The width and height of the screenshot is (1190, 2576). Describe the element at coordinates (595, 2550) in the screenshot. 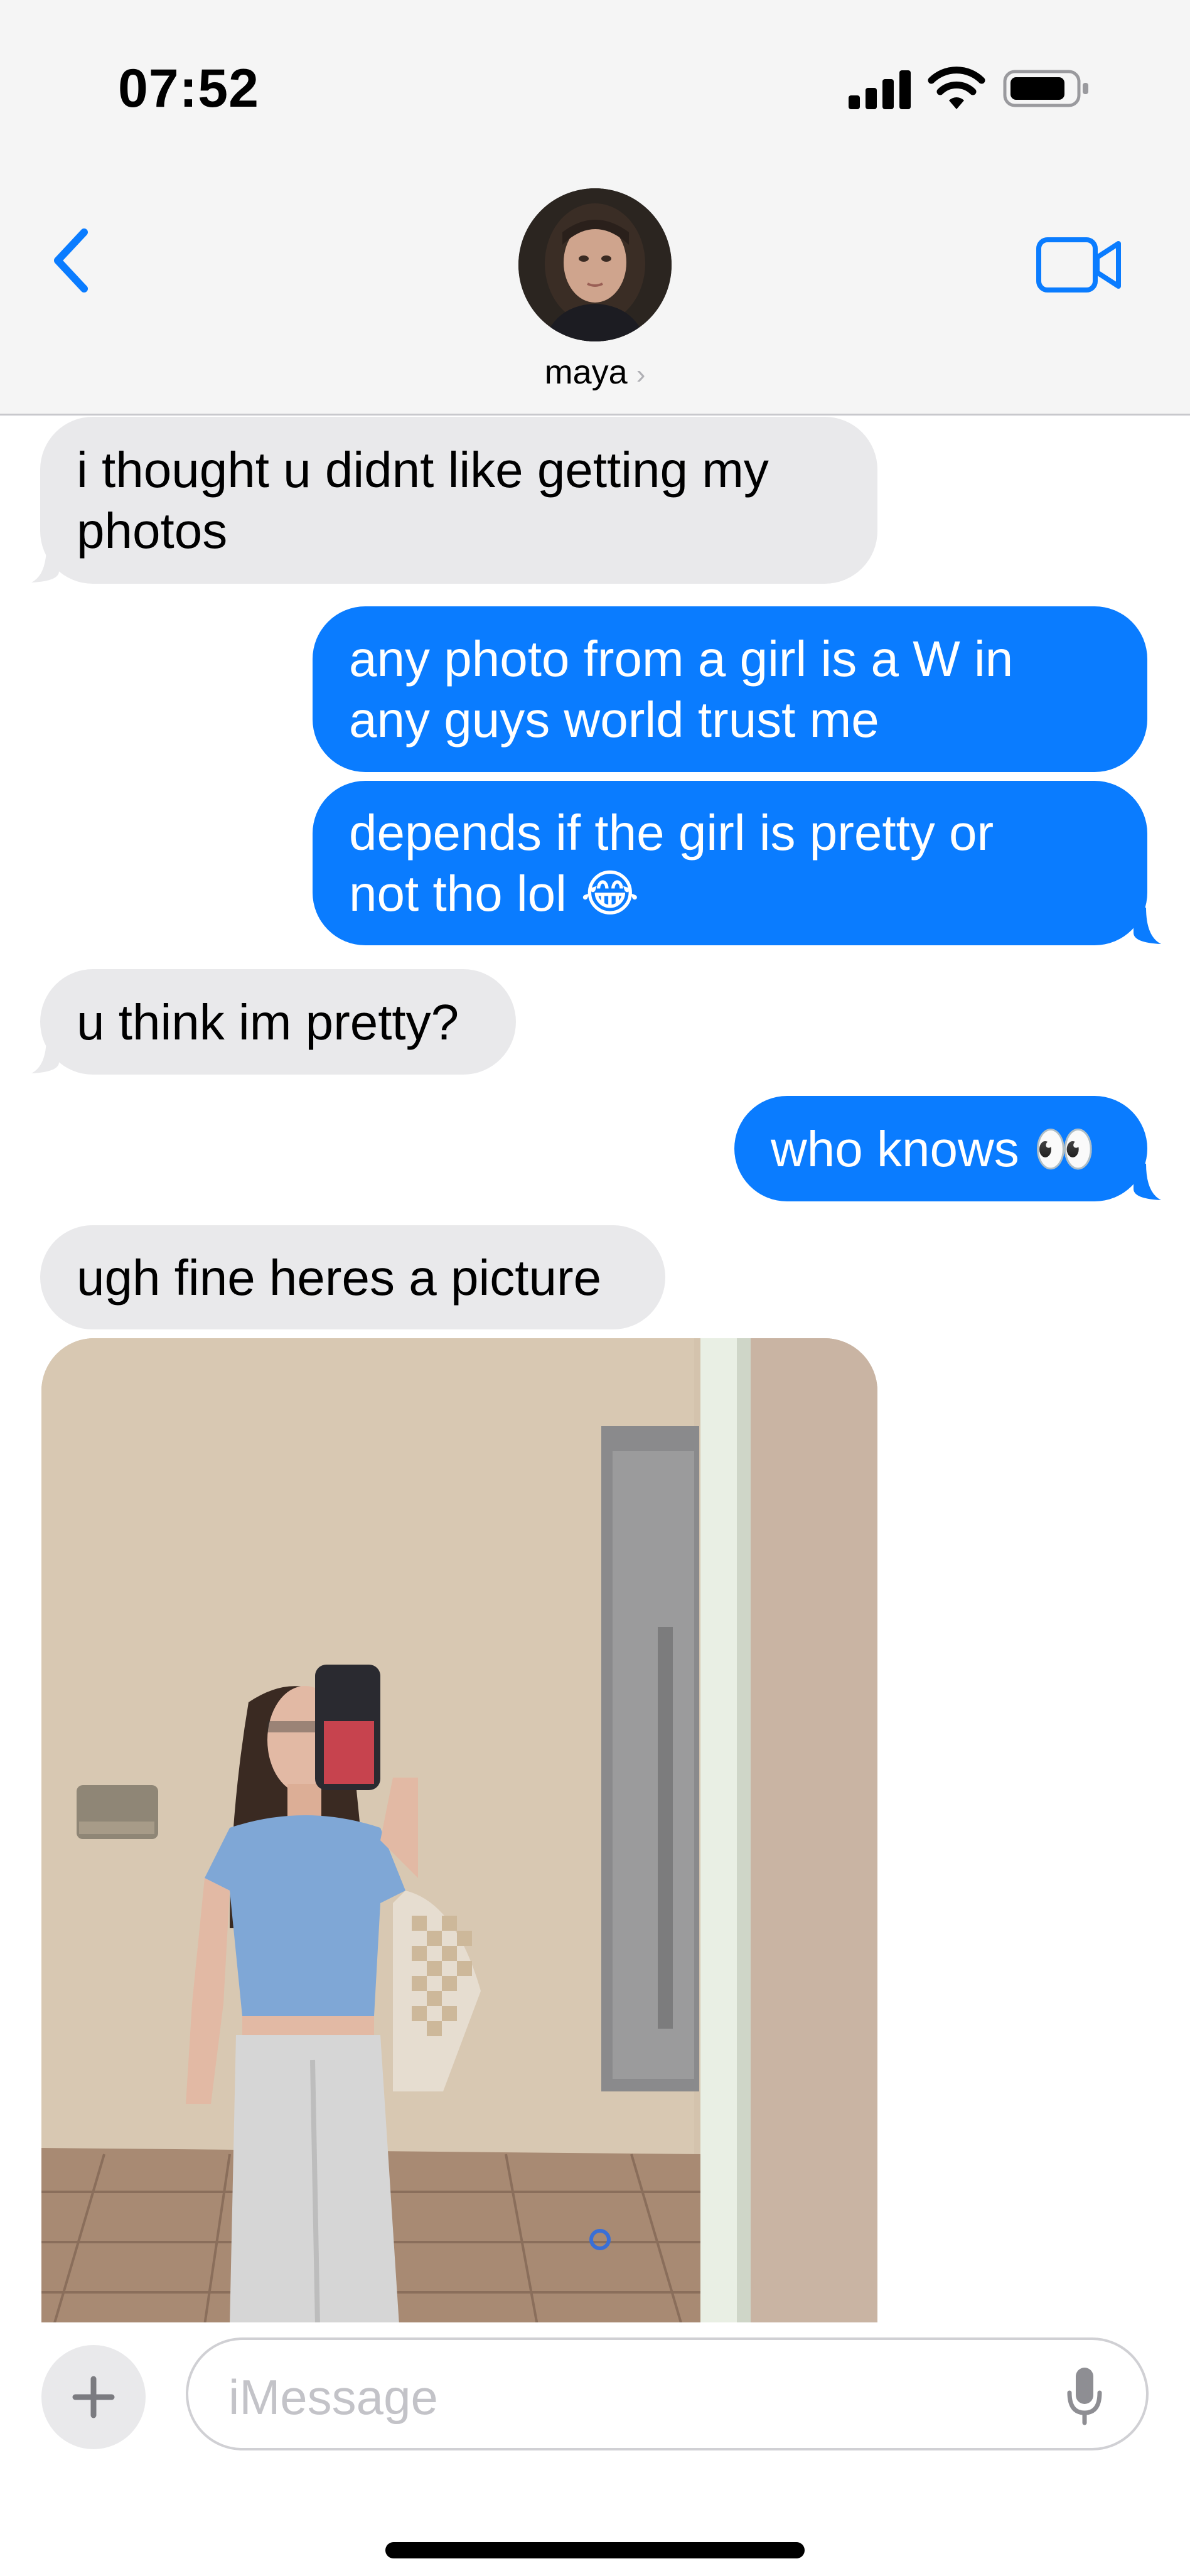

I see `home-indicator` at that location.